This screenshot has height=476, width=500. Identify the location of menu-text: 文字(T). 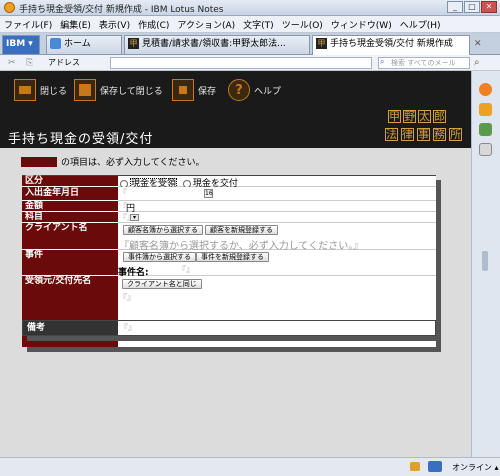
(258, 24).